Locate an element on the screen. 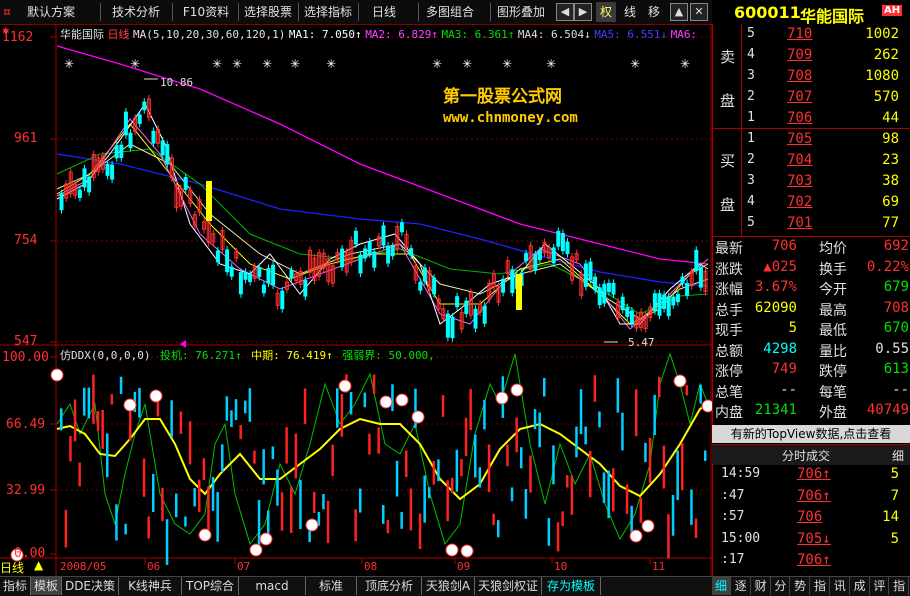 This screenshot has width=910, height=596. quote-label: 换手 is located at coordinates (833, 269).